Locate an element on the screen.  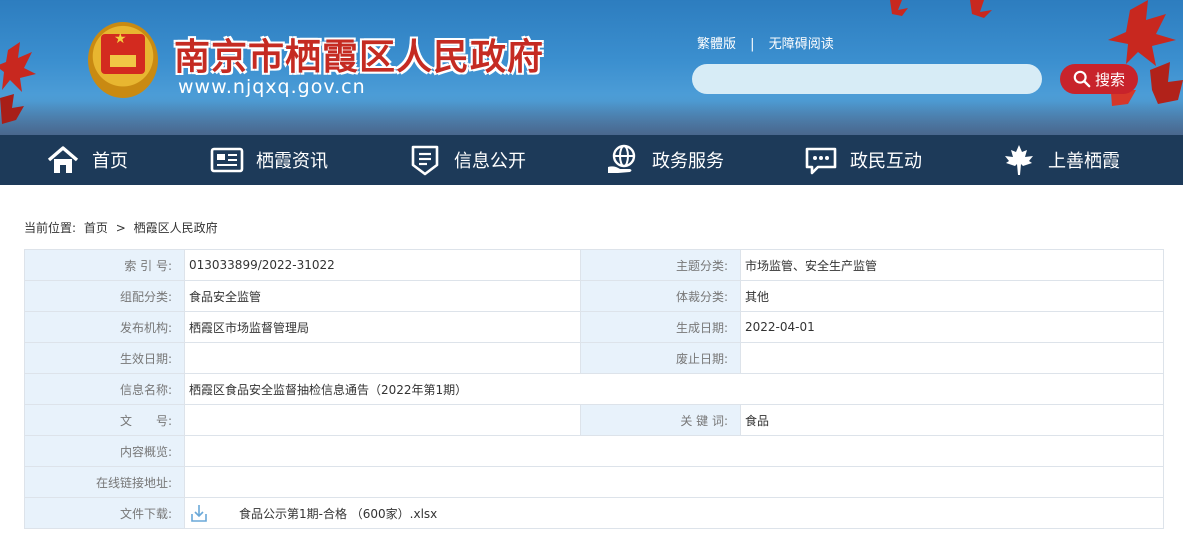
table-row: 文 号: 关 键 词: 食品 is located at coordinates (594, 420).